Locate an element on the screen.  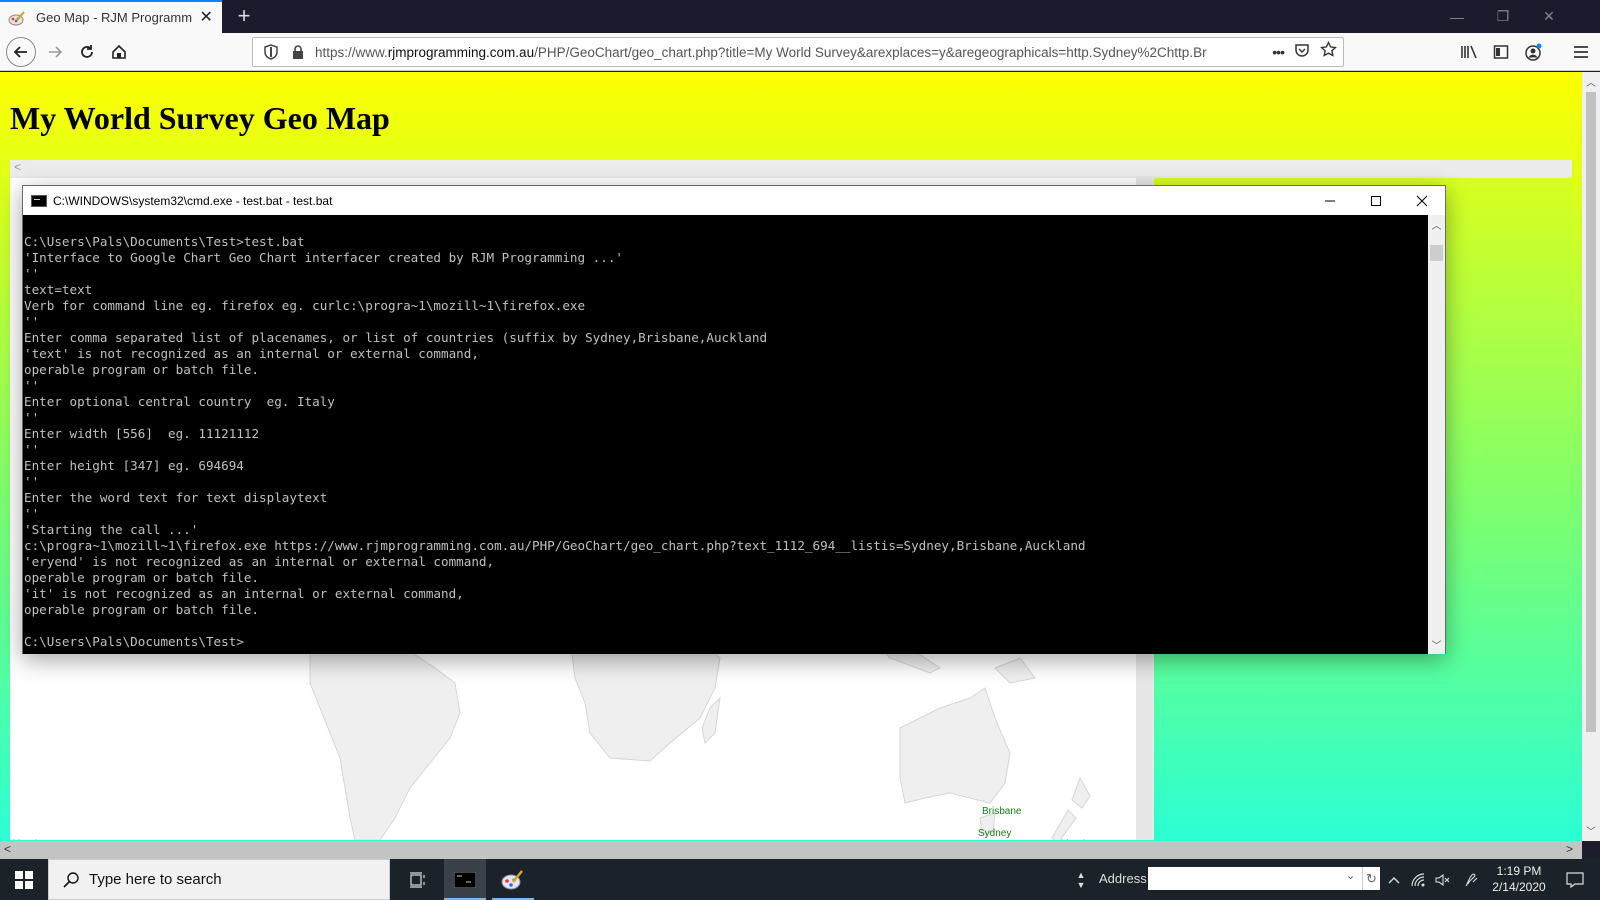
more-dots-icon: ••• is located at coordinates (1278, 52).